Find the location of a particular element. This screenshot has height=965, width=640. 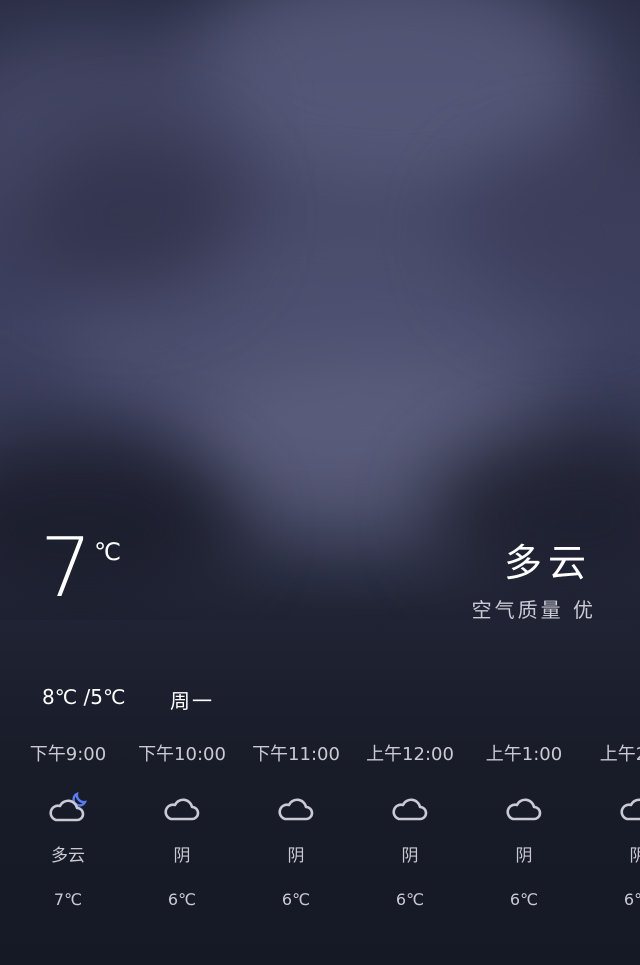

hourly-item: 上午2:00 阴 6℃ is located at coordinates (611, 826).